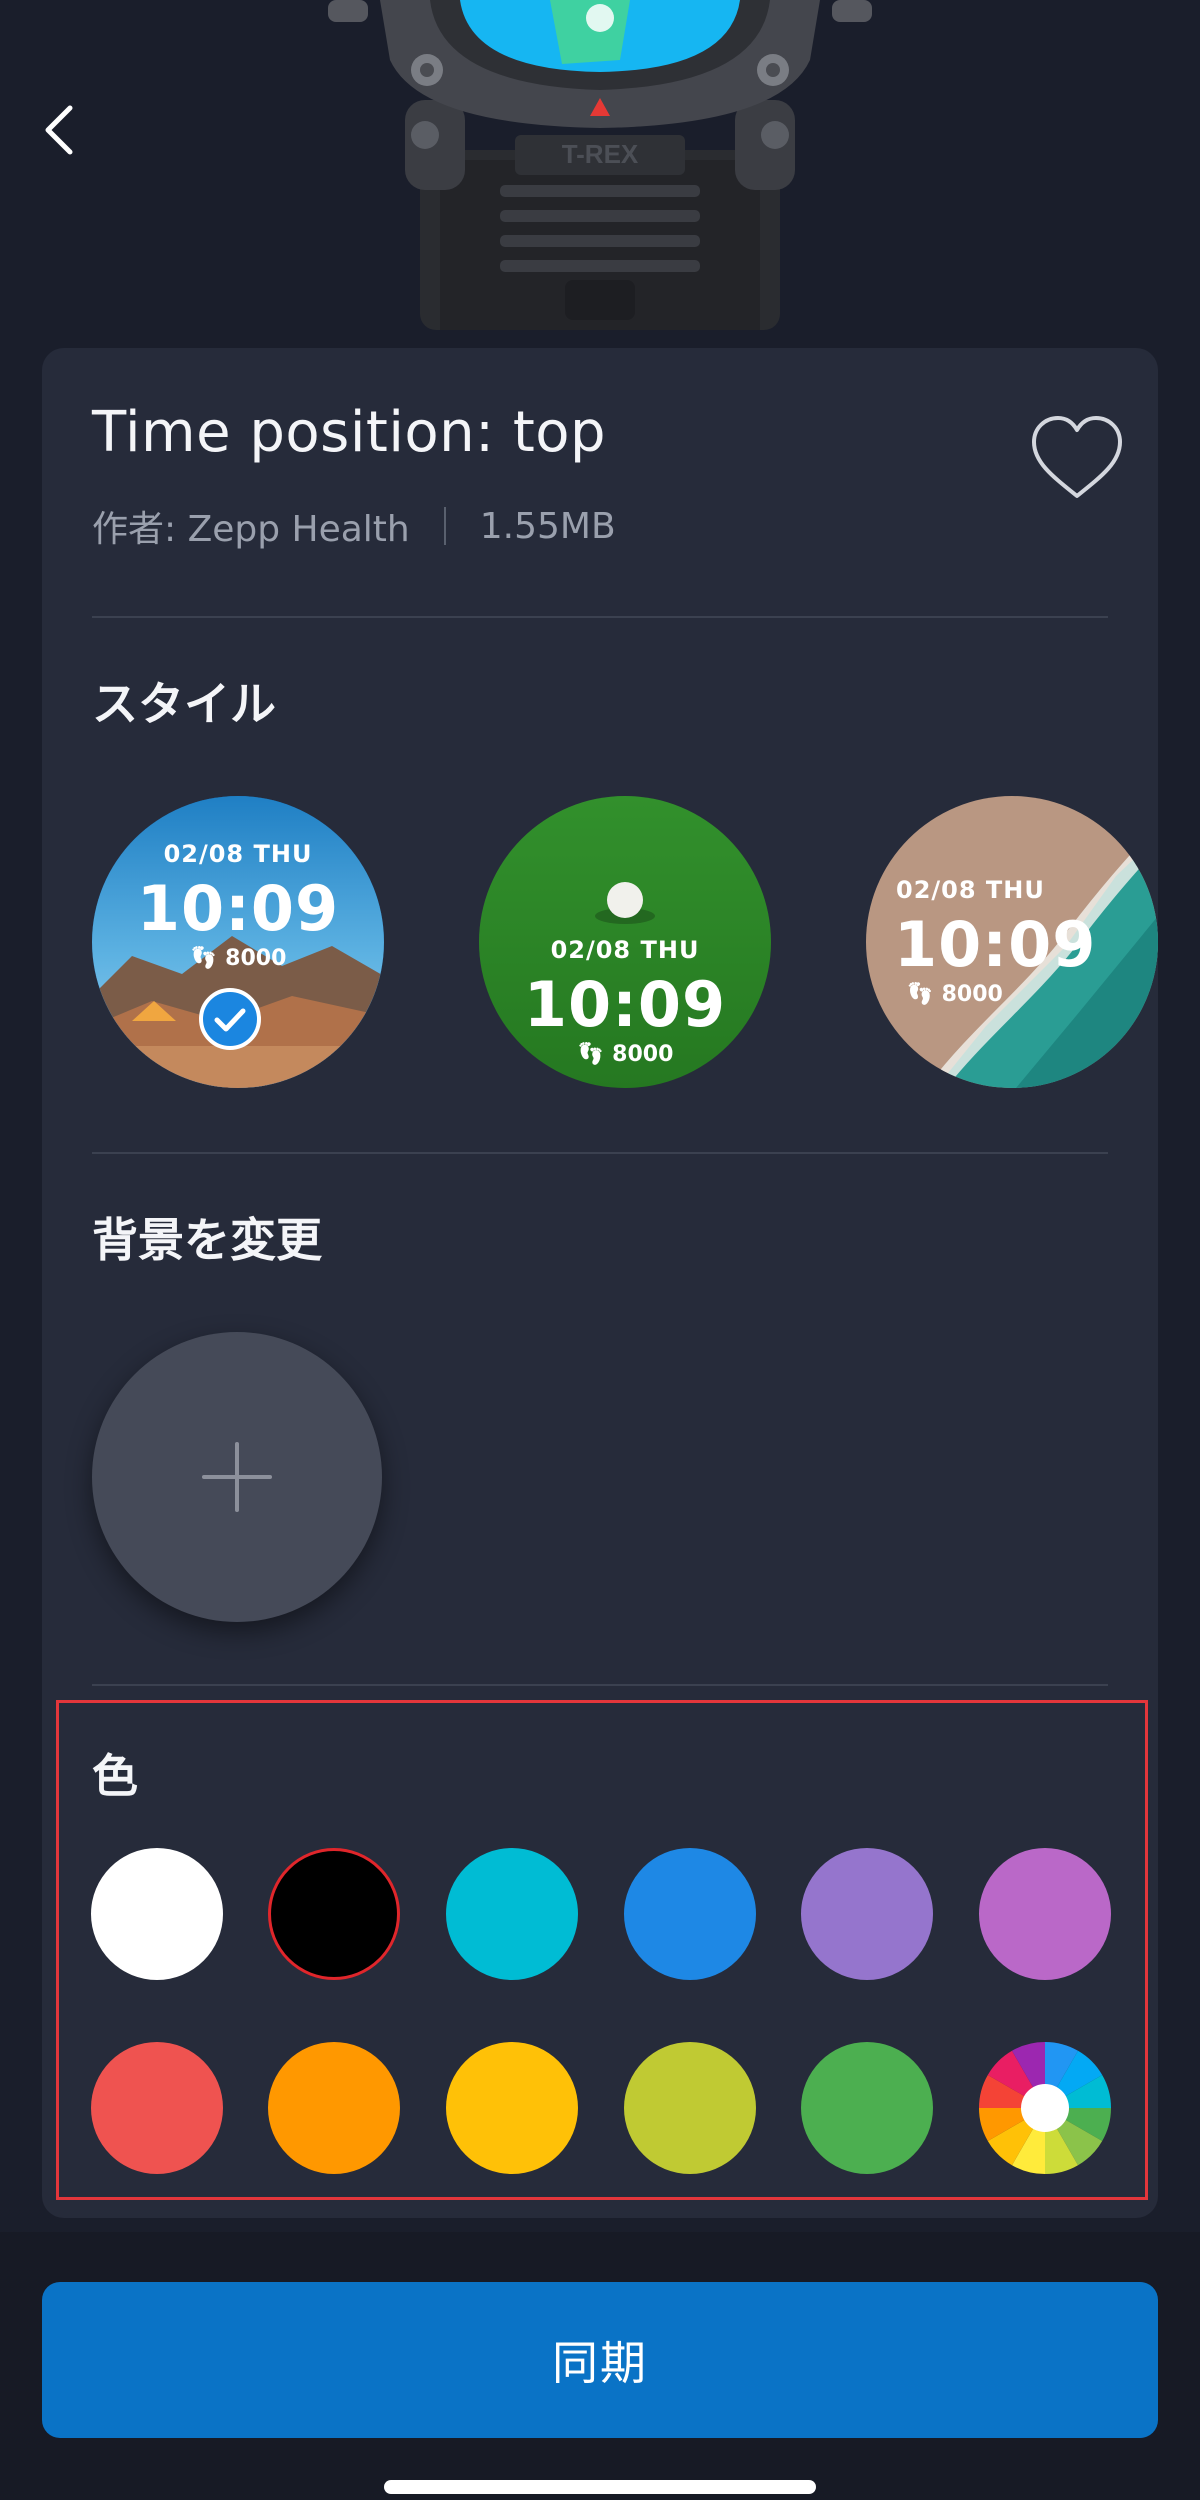 The width and height of the screenshot is (1200, 2500). I want to click on color-swatch-lime, so click(690, 2108).